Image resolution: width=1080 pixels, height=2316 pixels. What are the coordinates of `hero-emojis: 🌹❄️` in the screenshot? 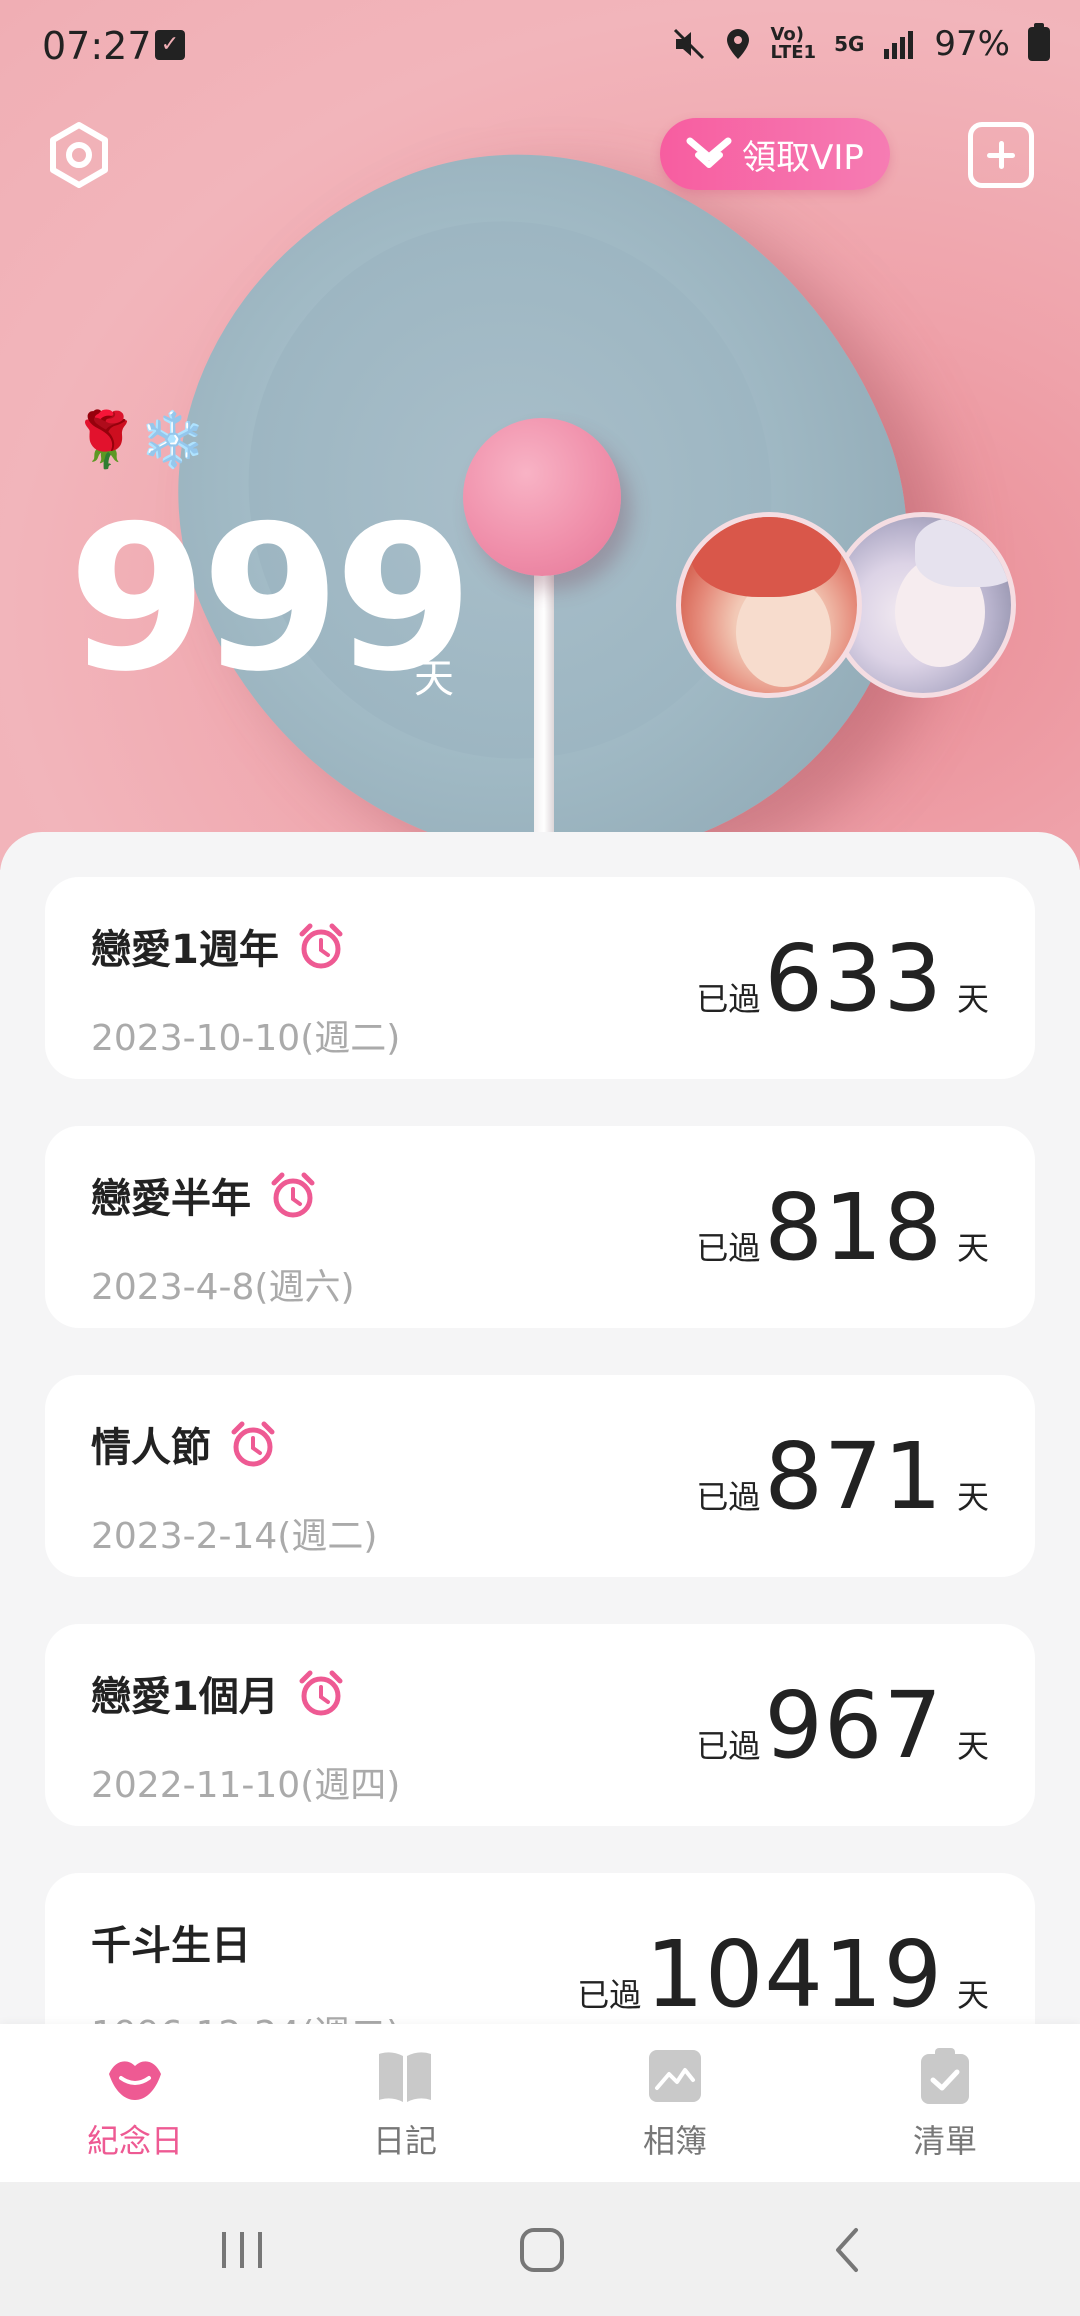 It's located at (139, 439).